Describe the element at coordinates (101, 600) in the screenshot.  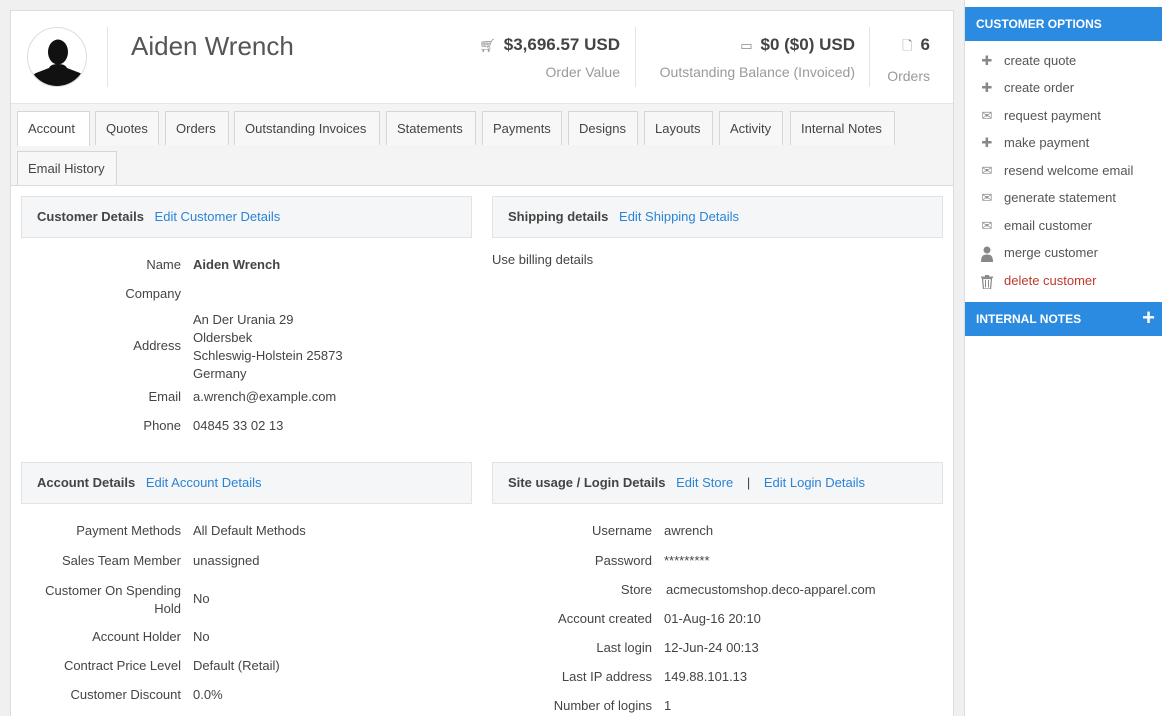
I see `spending-hold-label: Customer On Spending Hold` at that location.